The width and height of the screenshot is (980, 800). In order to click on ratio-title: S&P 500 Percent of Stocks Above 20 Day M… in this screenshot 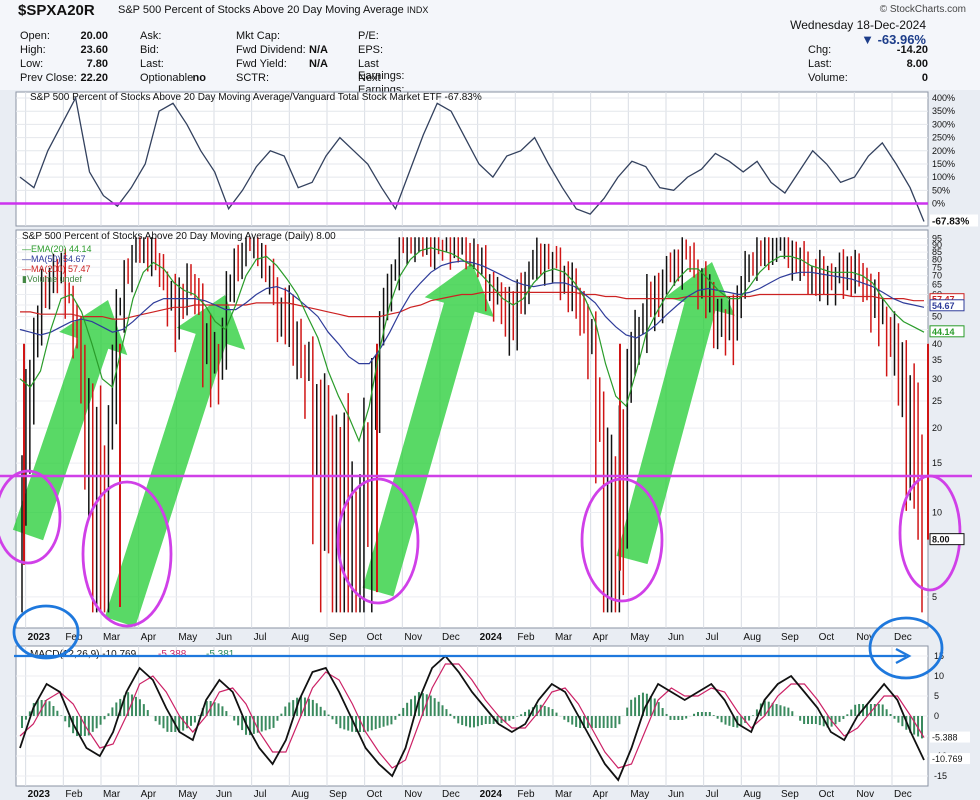, I will do `click(256, 97)`.